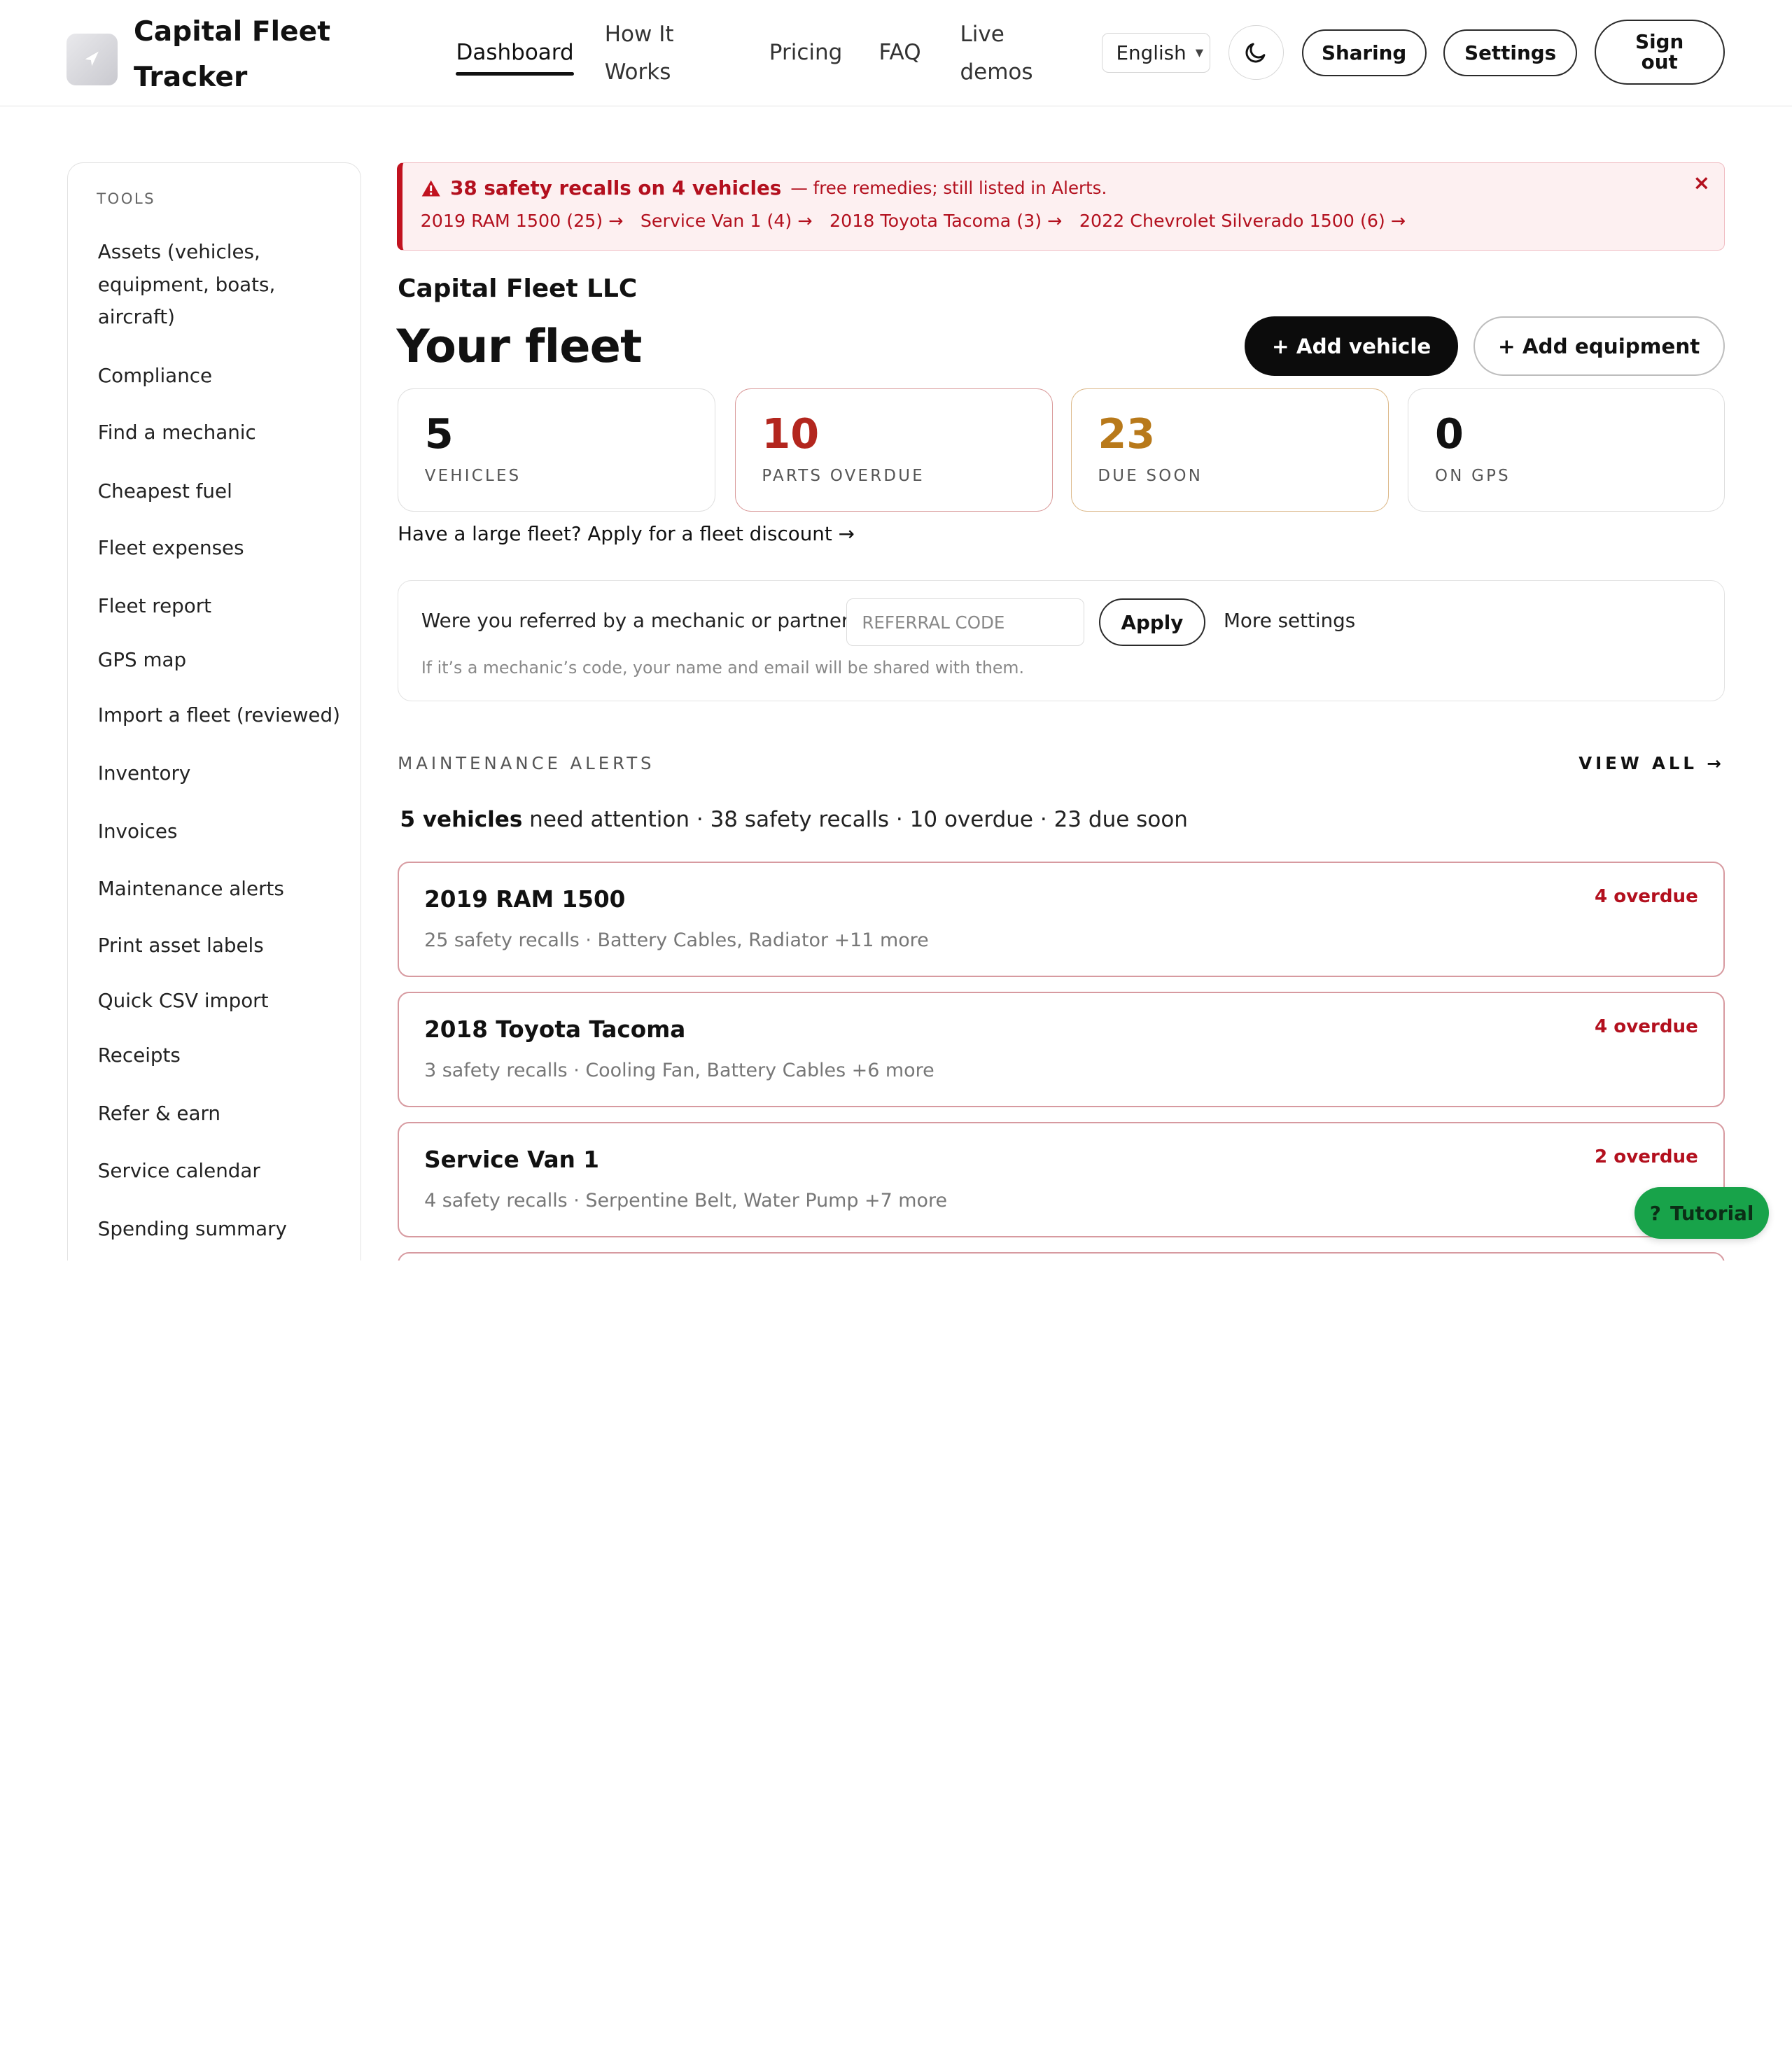 The width and height of the screenshot is (1792, 2057). What do you see at coordinates (519, 347) in the screenshot?
I see `page-title: Your fleet` at bounding box center [519, 347].